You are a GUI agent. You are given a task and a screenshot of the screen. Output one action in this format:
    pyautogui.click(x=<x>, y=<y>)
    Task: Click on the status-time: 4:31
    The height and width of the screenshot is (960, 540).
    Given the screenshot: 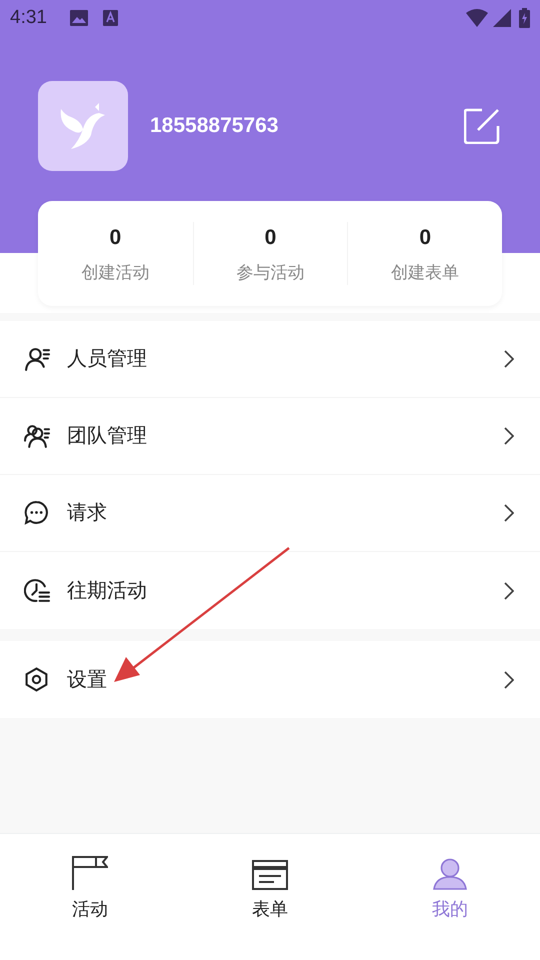 What is the action you would take?
    pyautogui.click(x=29, y=18)
    